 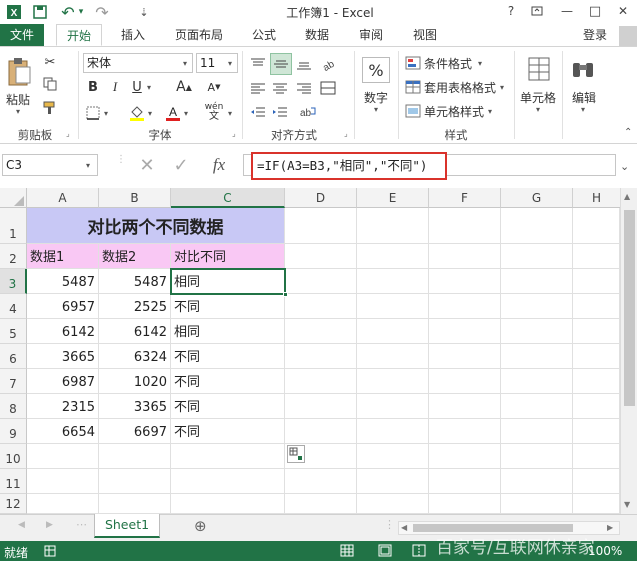 I want to click on data-cell: 6697, so click(x=135, y=431).